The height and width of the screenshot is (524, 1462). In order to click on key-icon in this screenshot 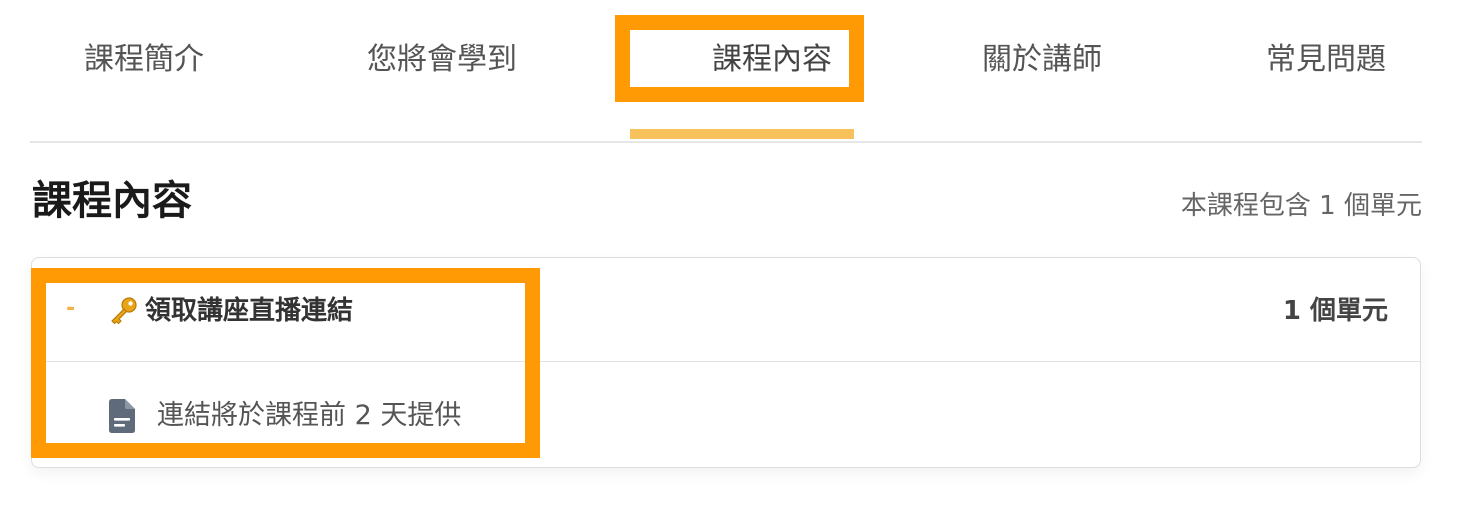, I will do `click(124, 311)`.